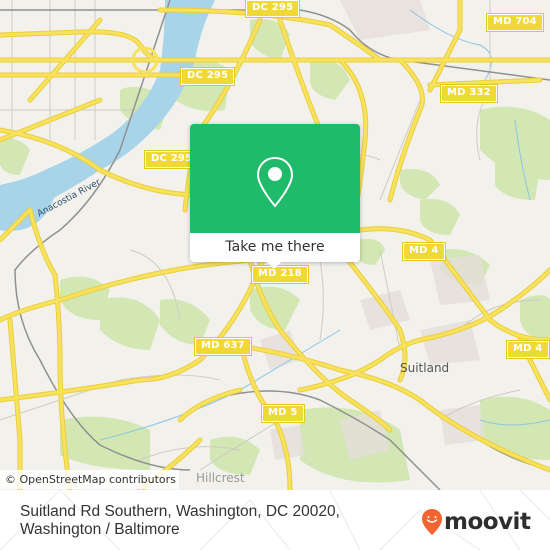  What do you see at coordinates (207, 76) in the screenshot?
I see `shield-dc-295-mid: DC 295` at bounding box center [207, 76].